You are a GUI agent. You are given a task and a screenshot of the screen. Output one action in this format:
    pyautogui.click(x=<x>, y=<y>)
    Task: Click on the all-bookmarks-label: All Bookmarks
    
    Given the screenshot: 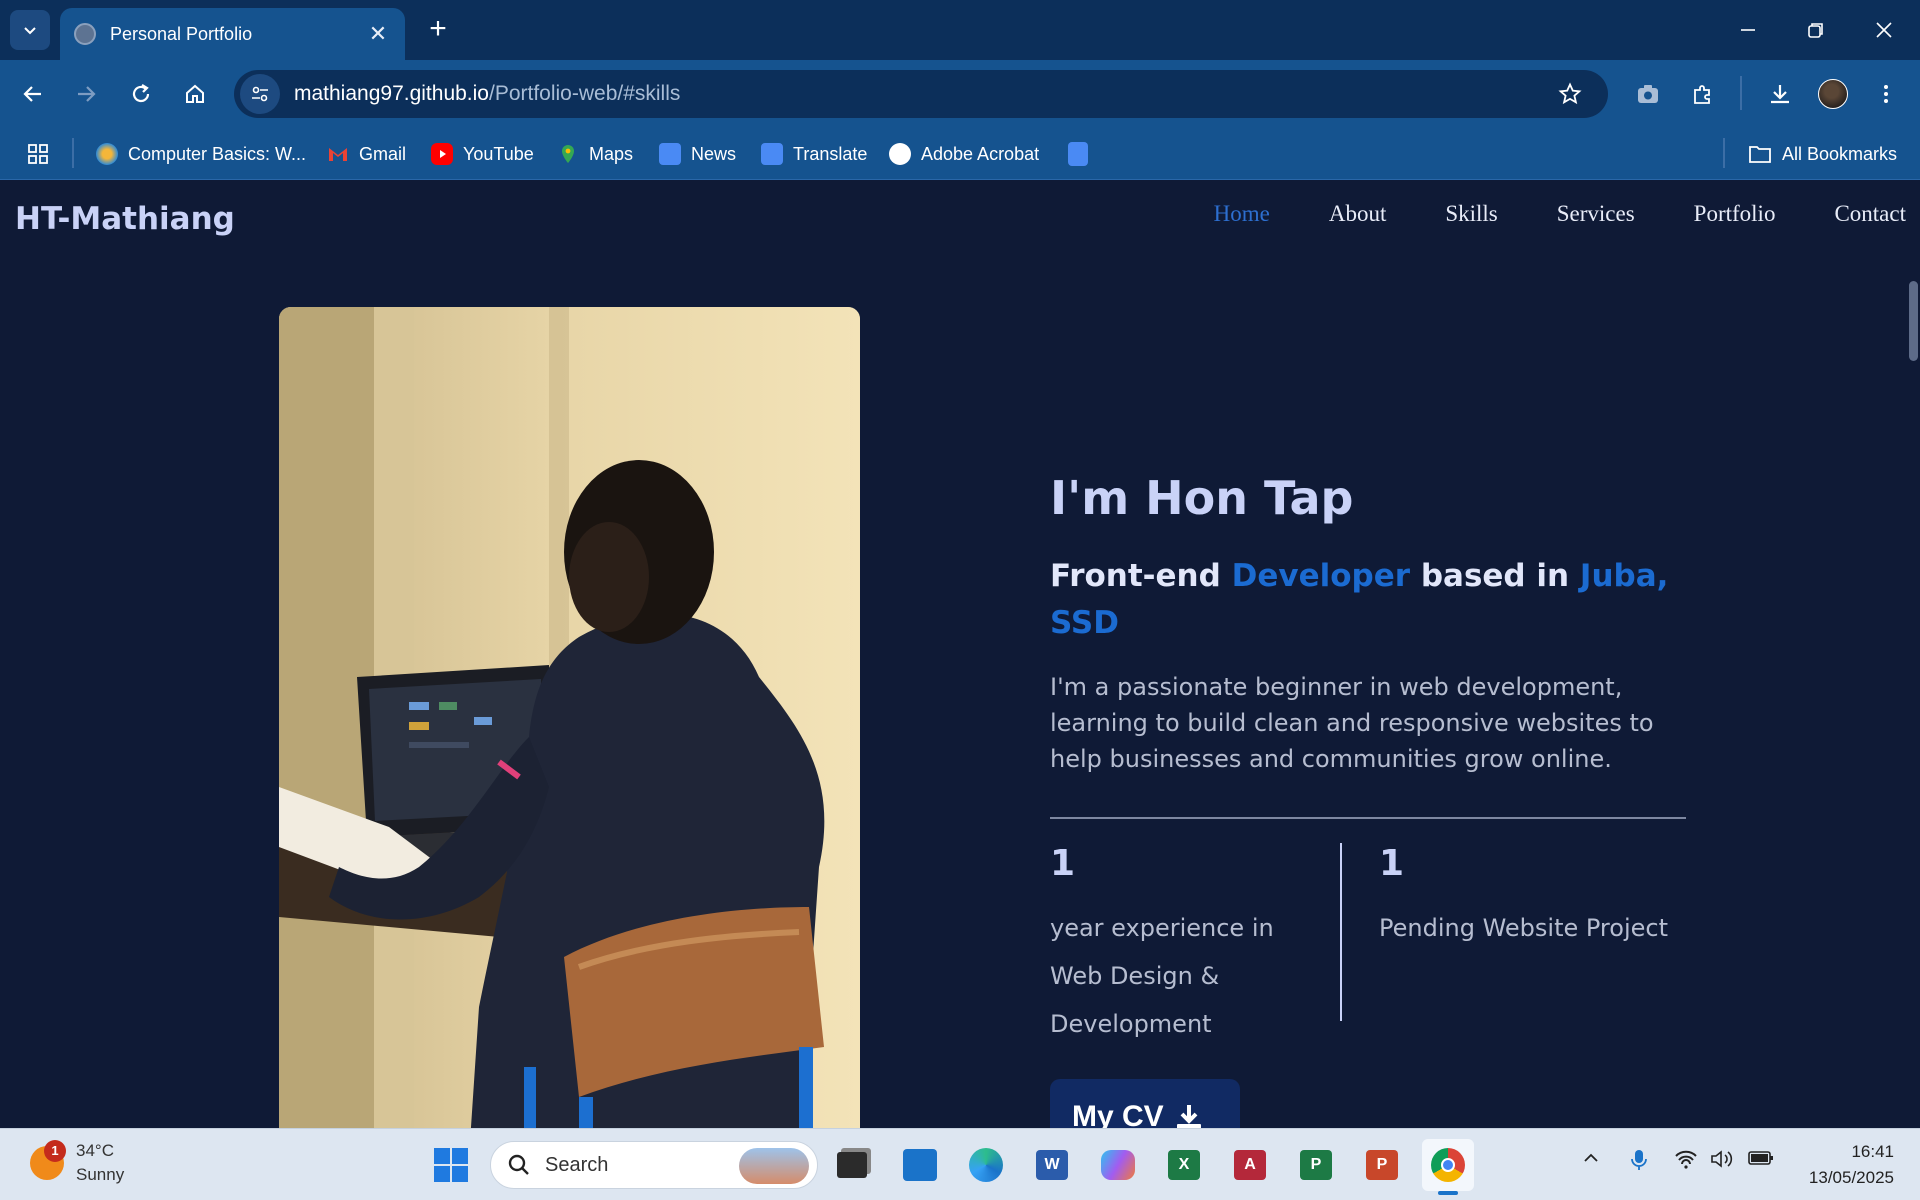 What is the action you would take?
    pyautogui.click(x=1840, y=153)
    